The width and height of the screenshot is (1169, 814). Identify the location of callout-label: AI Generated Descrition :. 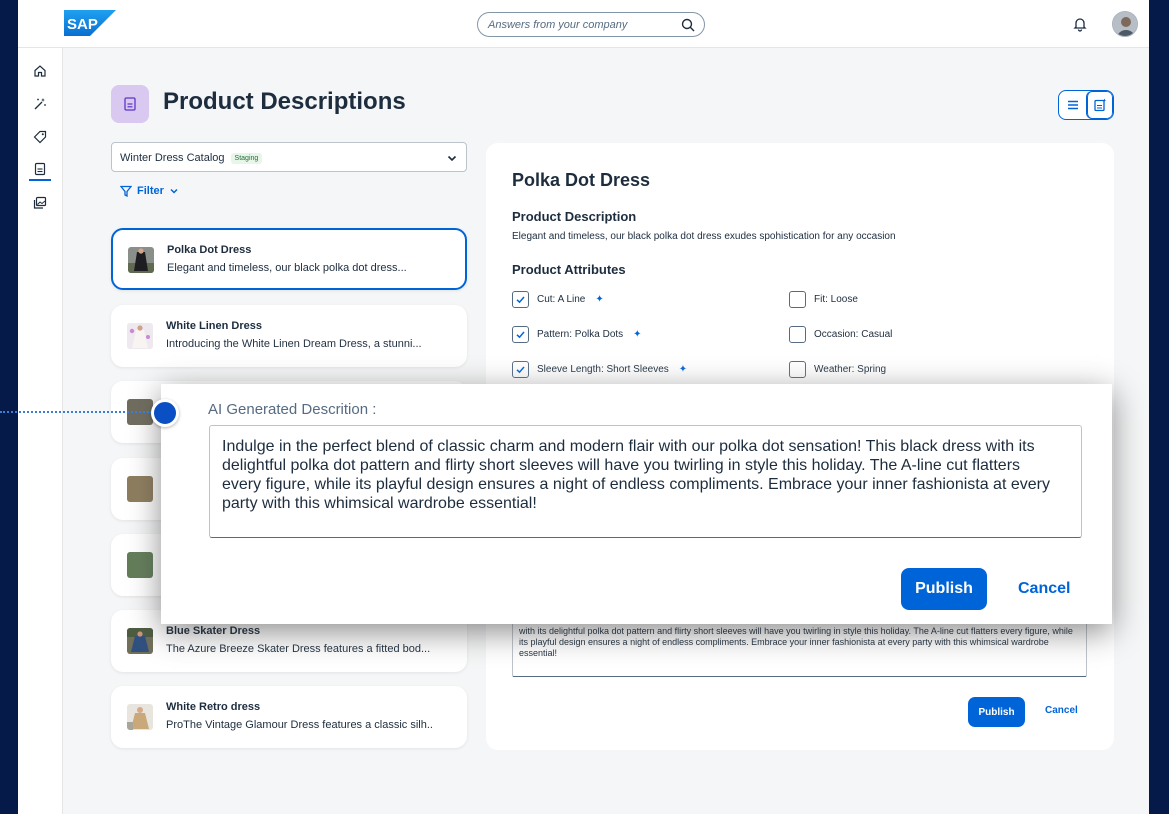
(292, 409).